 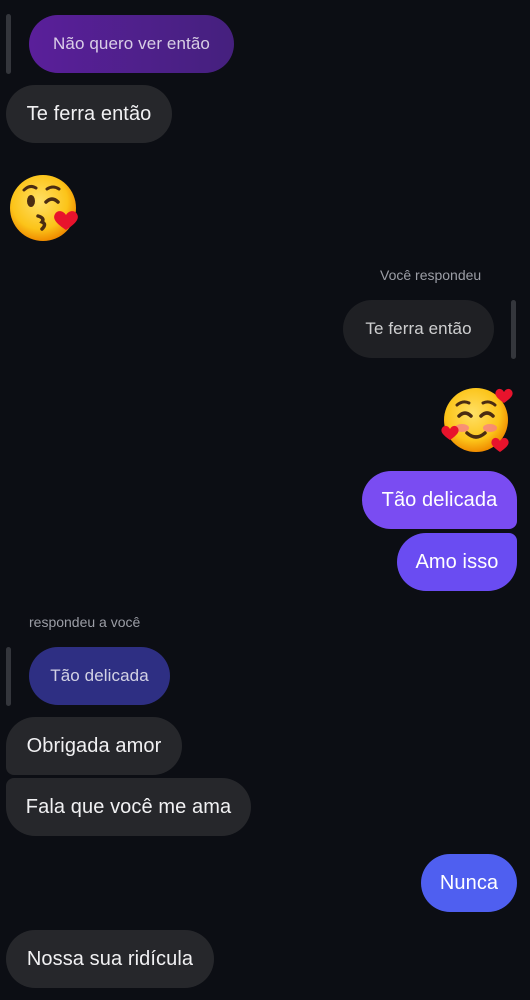 I want to click on outgoing-message: Nunca, so click(x=469, y=883).